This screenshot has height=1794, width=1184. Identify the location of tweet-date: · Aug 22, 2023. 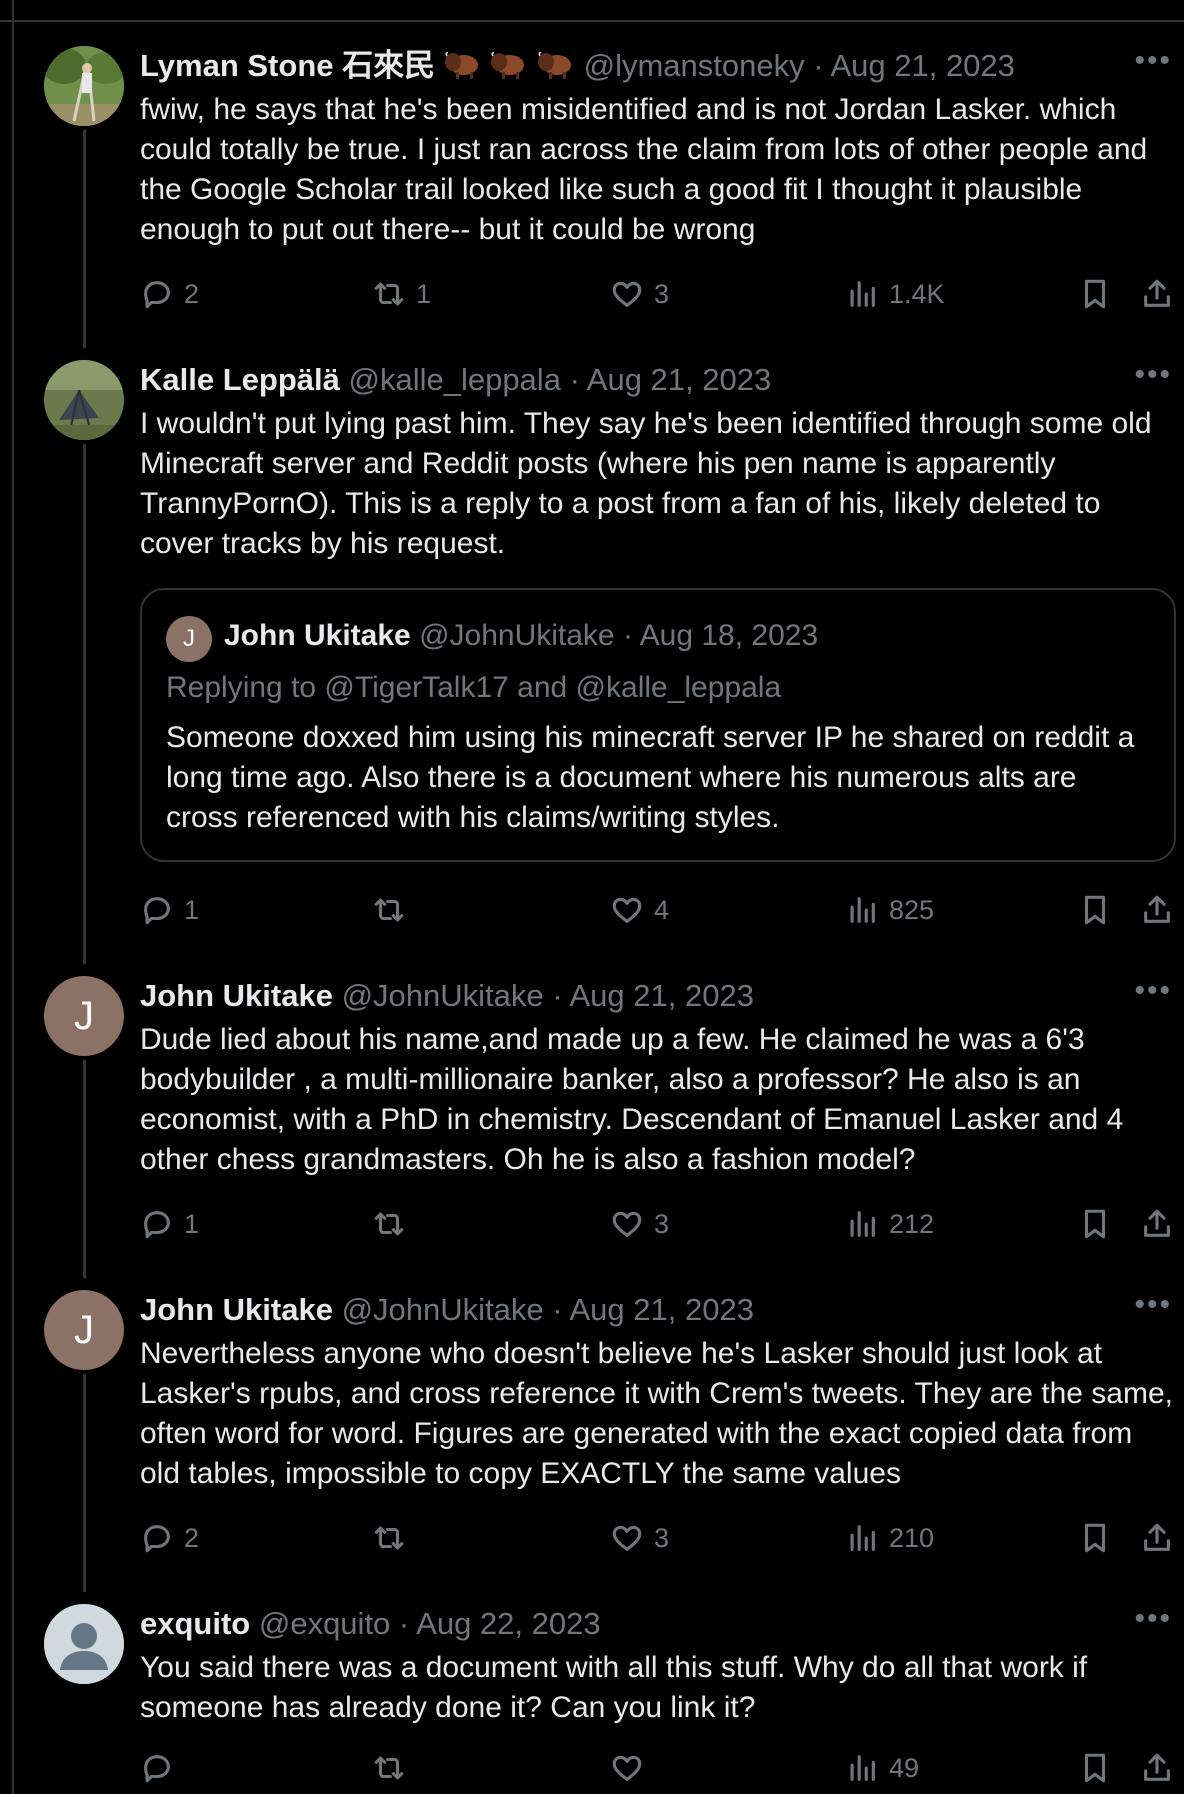
(500, 1623).